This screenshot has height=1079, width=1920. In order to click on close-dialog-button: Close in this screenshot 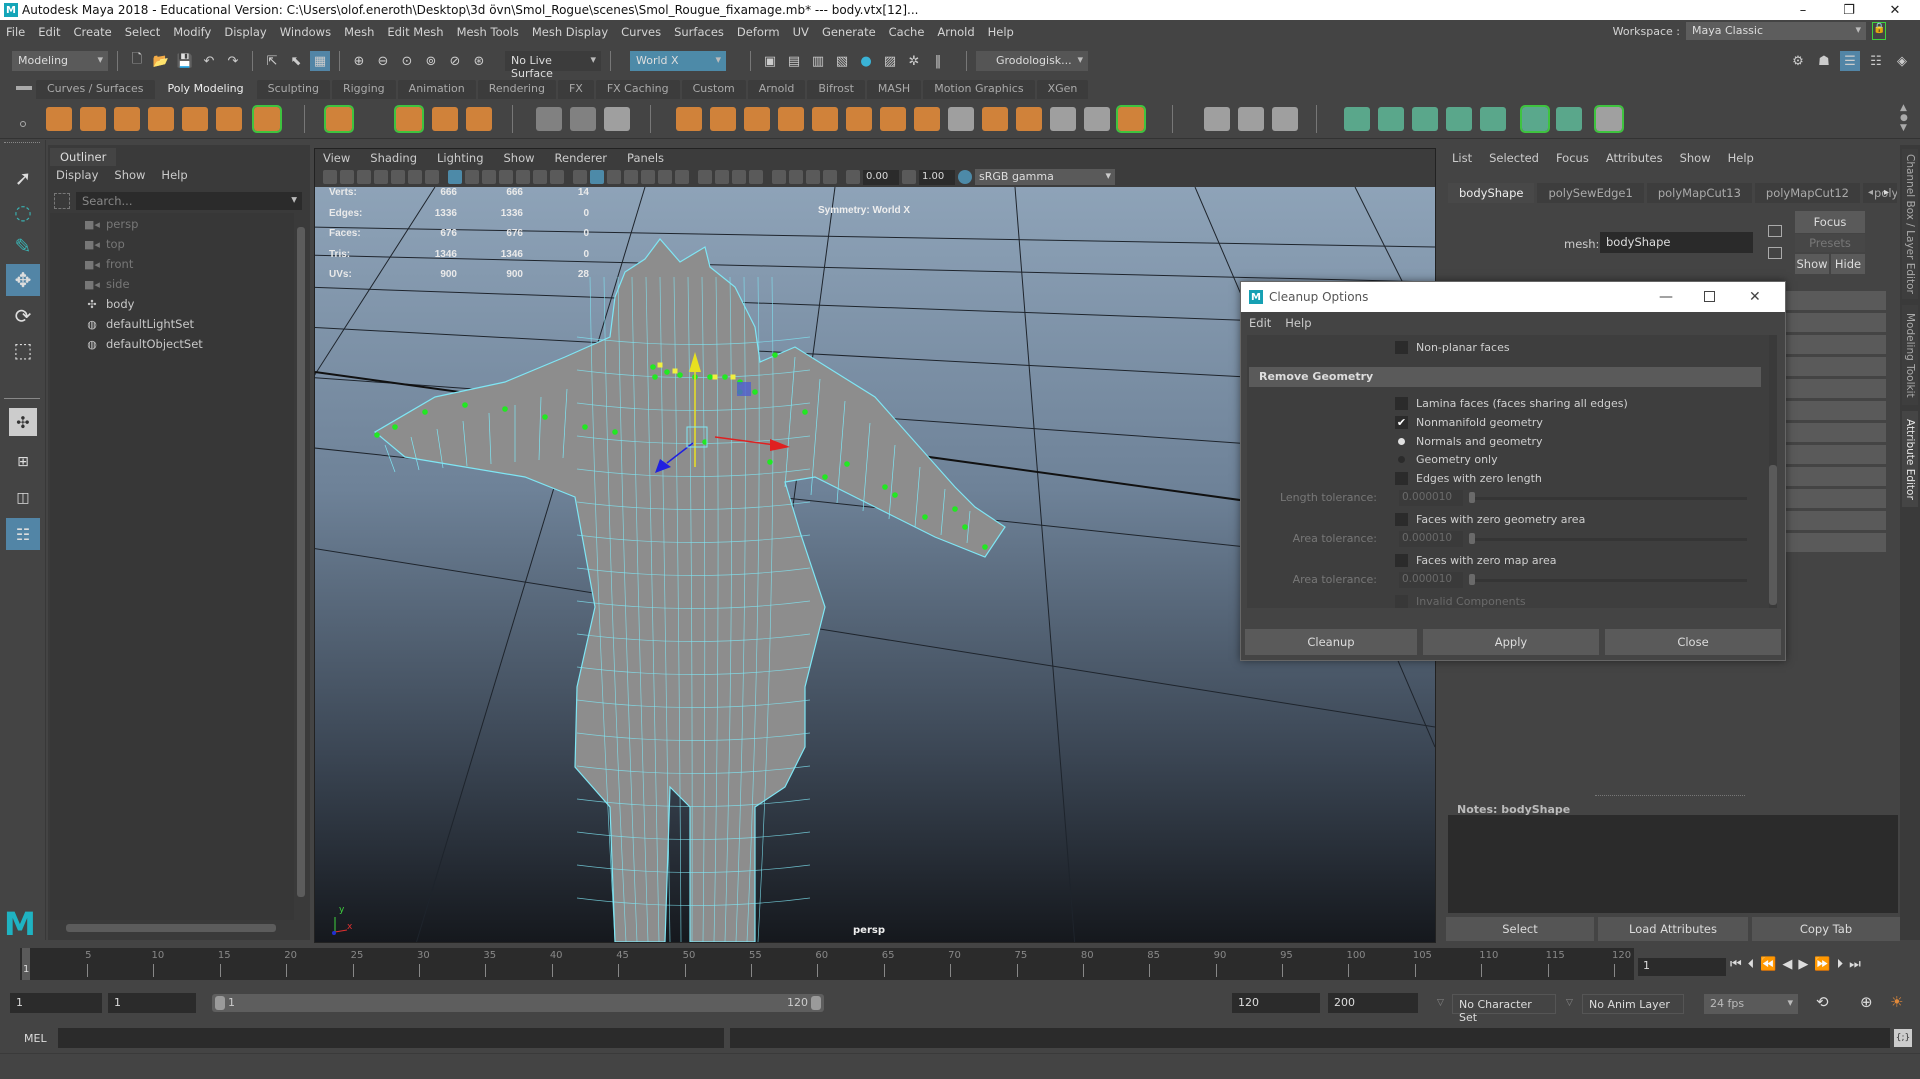, I will do `click(1693, 642)`.